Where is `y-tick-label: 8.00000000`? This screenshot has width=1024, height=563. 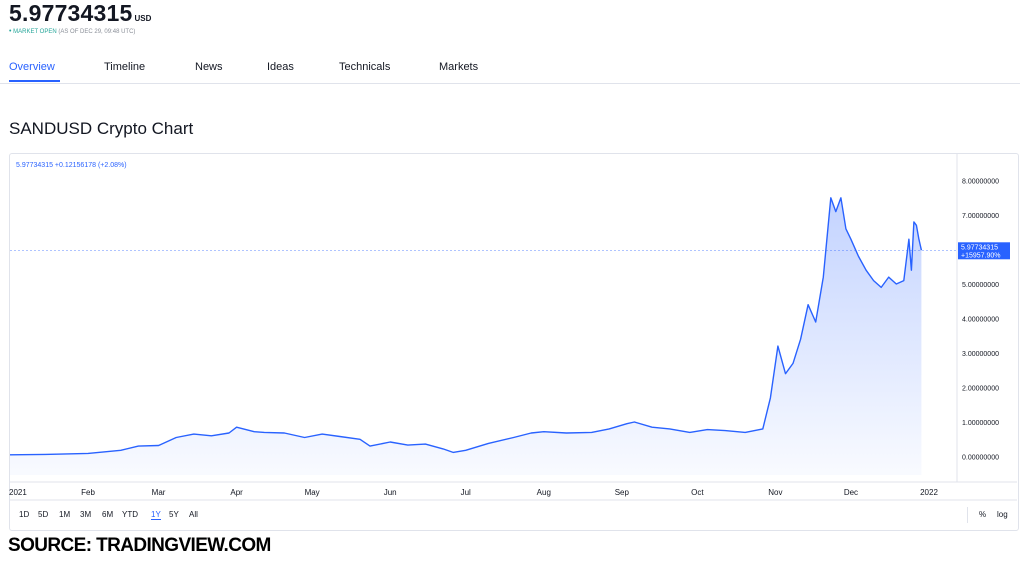 y-tick-label: 8.00000000 is located at coordinates (980, 182).